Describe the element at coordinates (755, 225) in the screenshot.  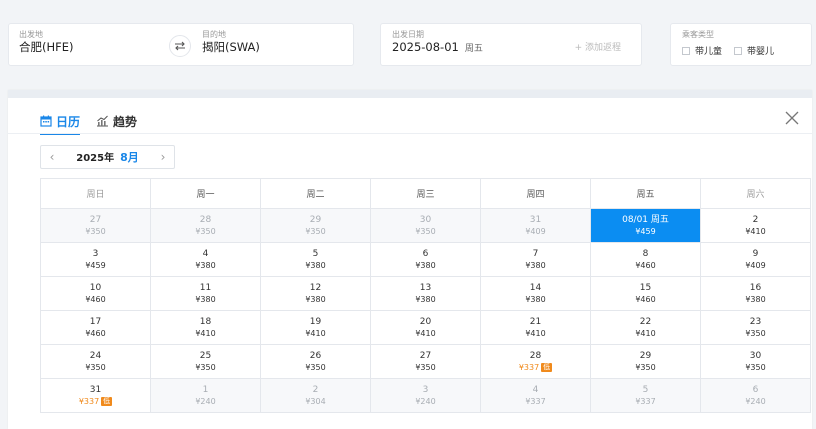
I see `calendar-day: 2 ¥410` at that location.